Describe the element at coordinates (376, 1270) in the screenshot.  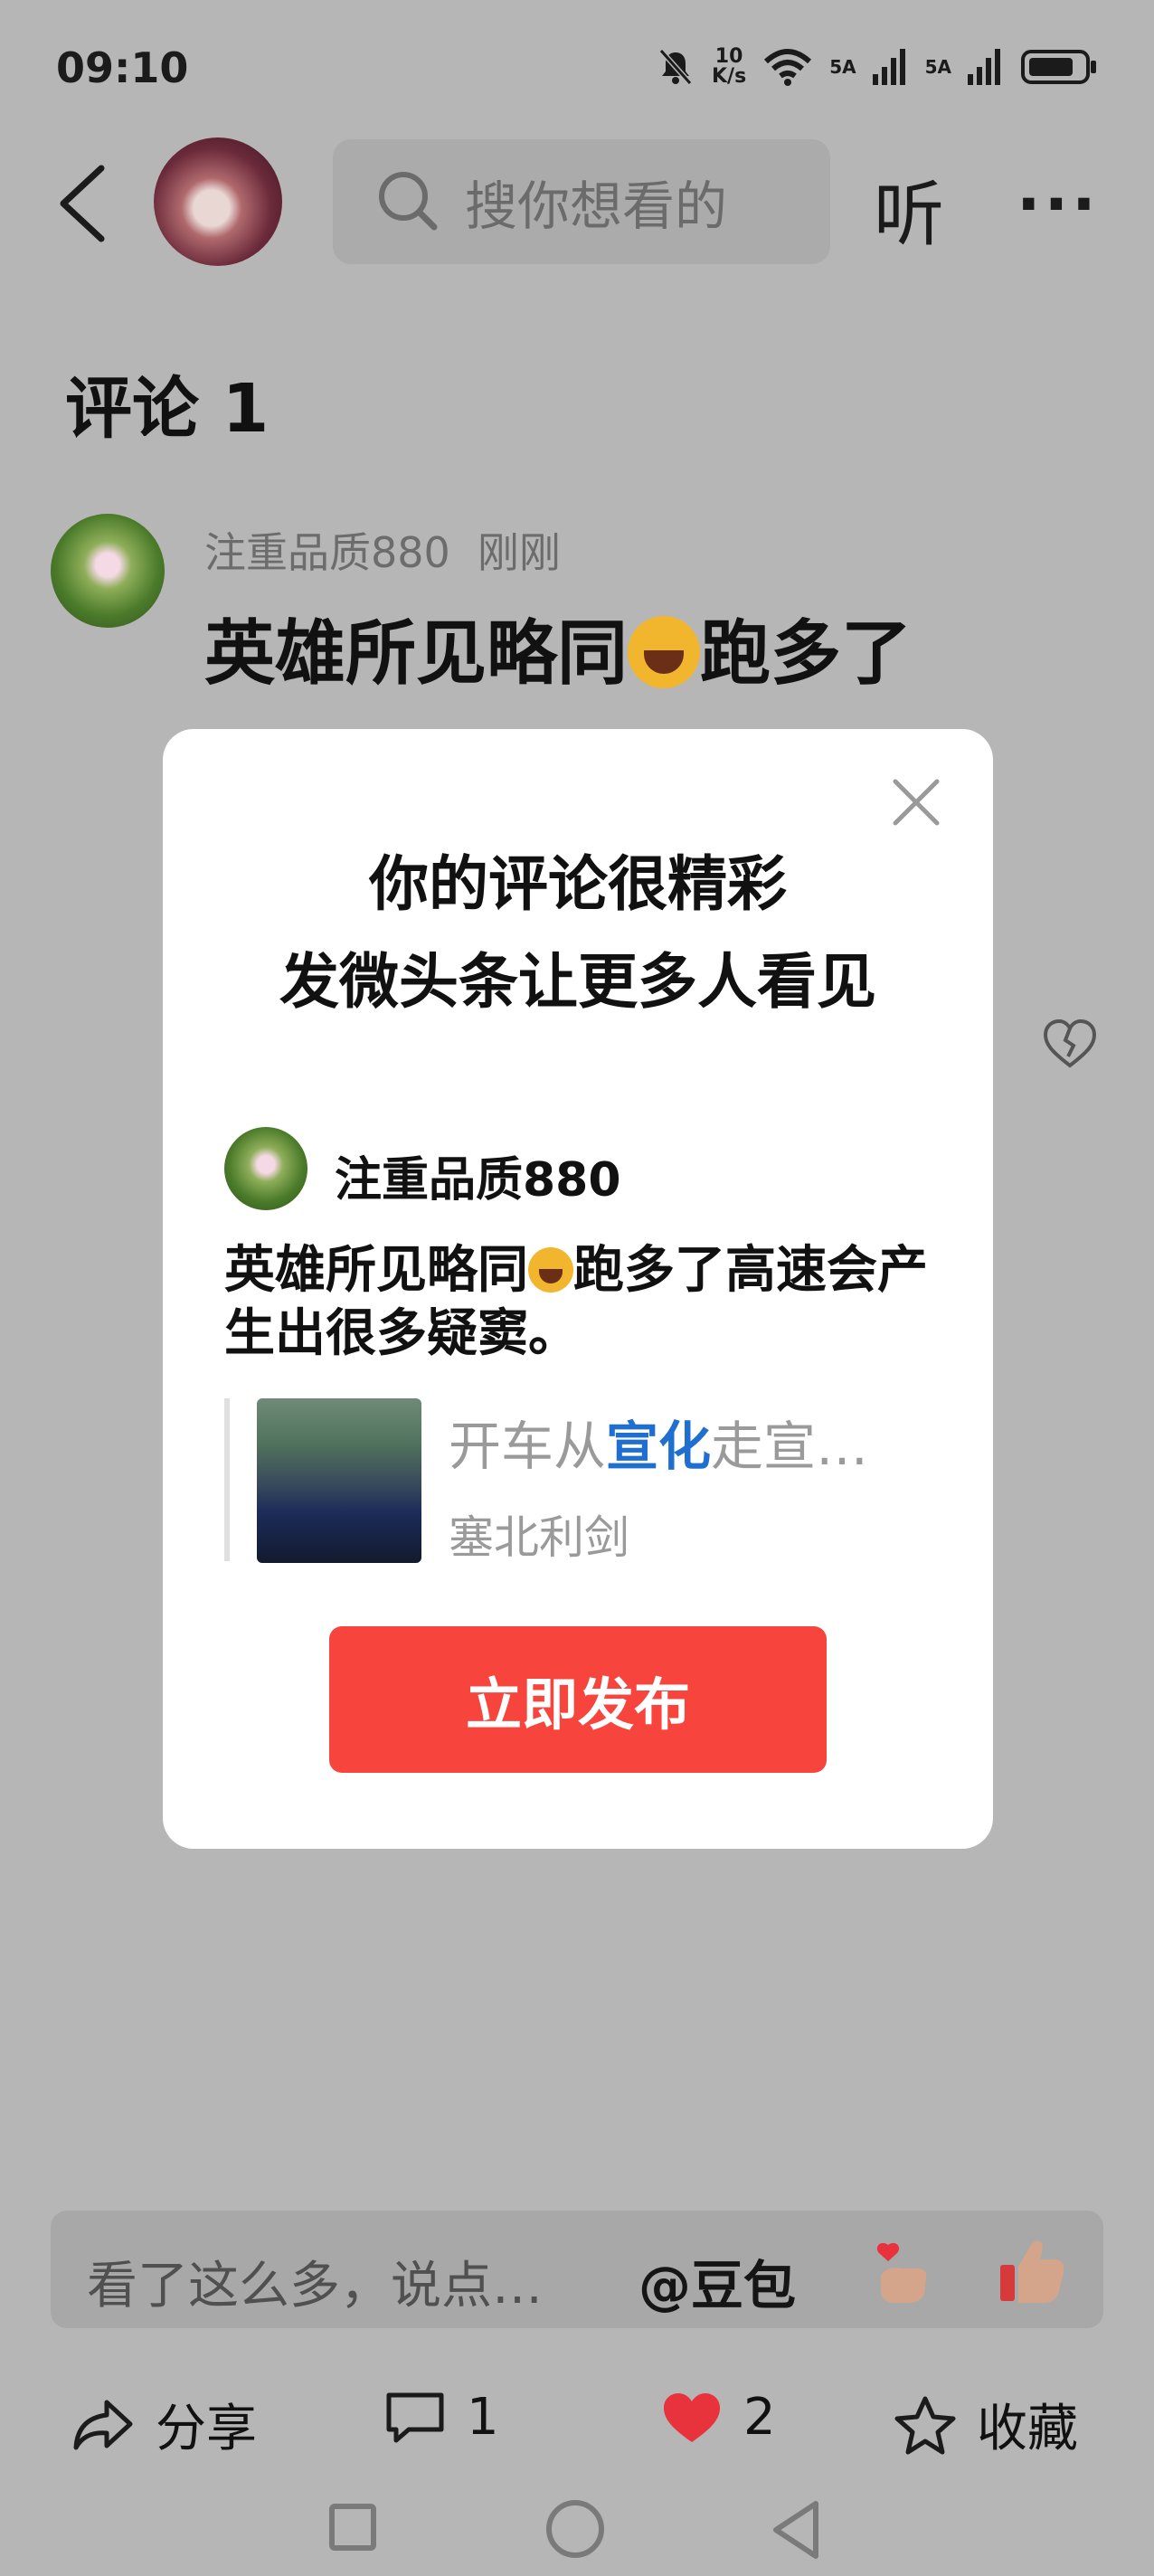
I see `modal-body-before: 英雄所见略同` at that location.